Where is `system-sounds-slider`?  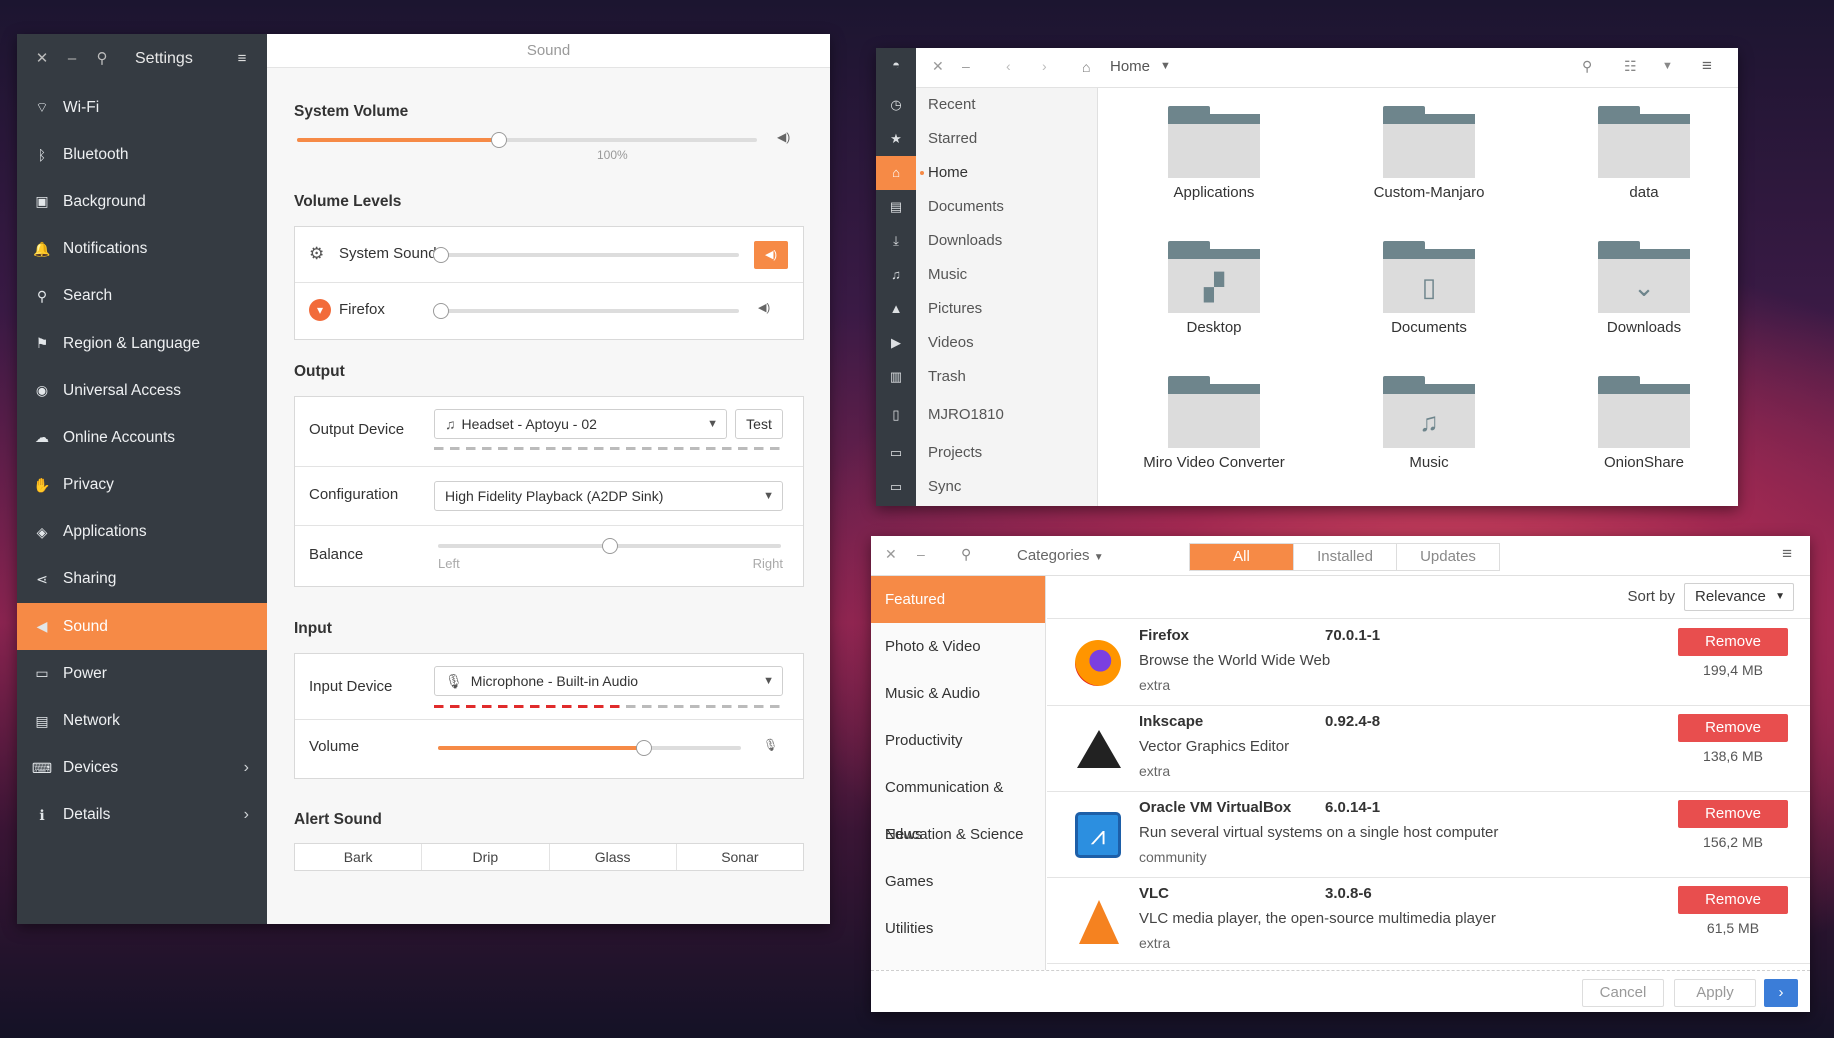 system-sounds-slider is located at coordinates (586, 255).